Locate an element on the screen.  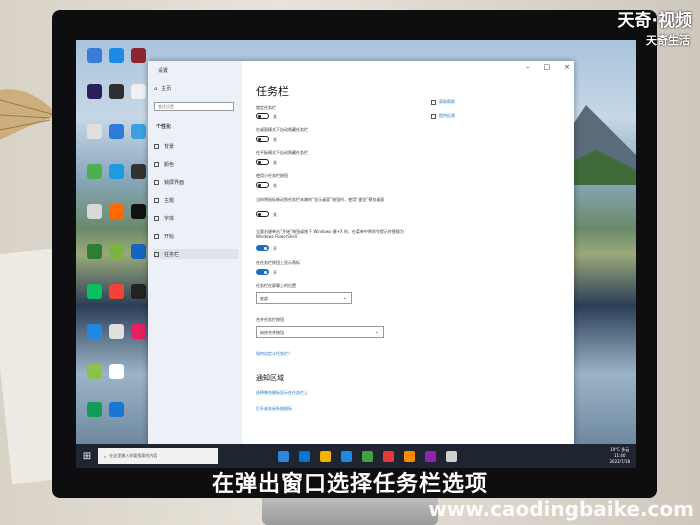
nav-label: 开始 is located at coordinates (169, 236).